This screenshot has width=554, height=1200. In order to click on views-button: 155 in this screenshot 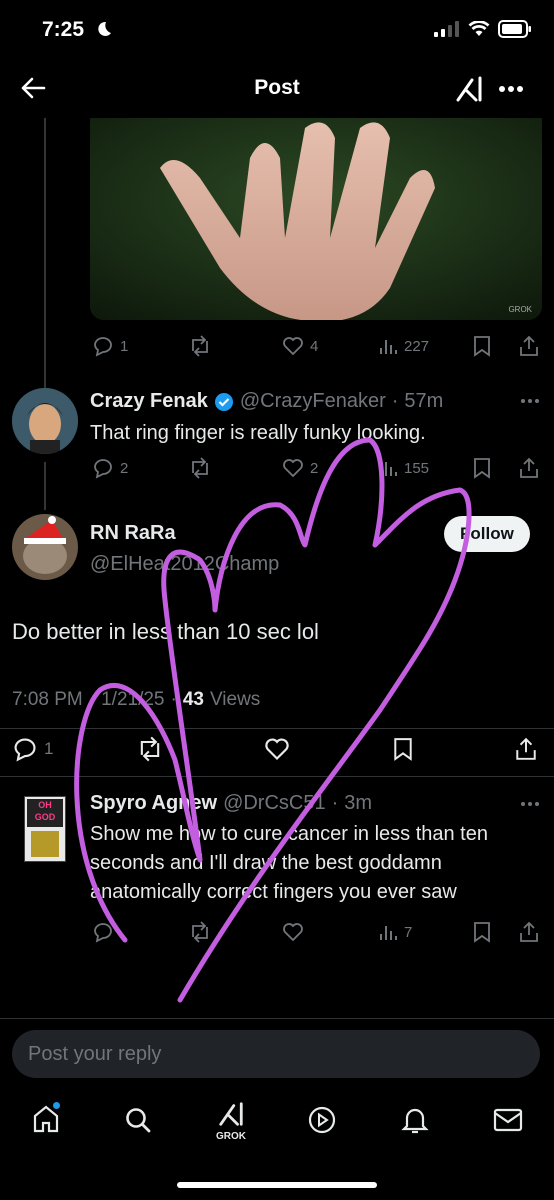, I will do `click(403, 468)`.